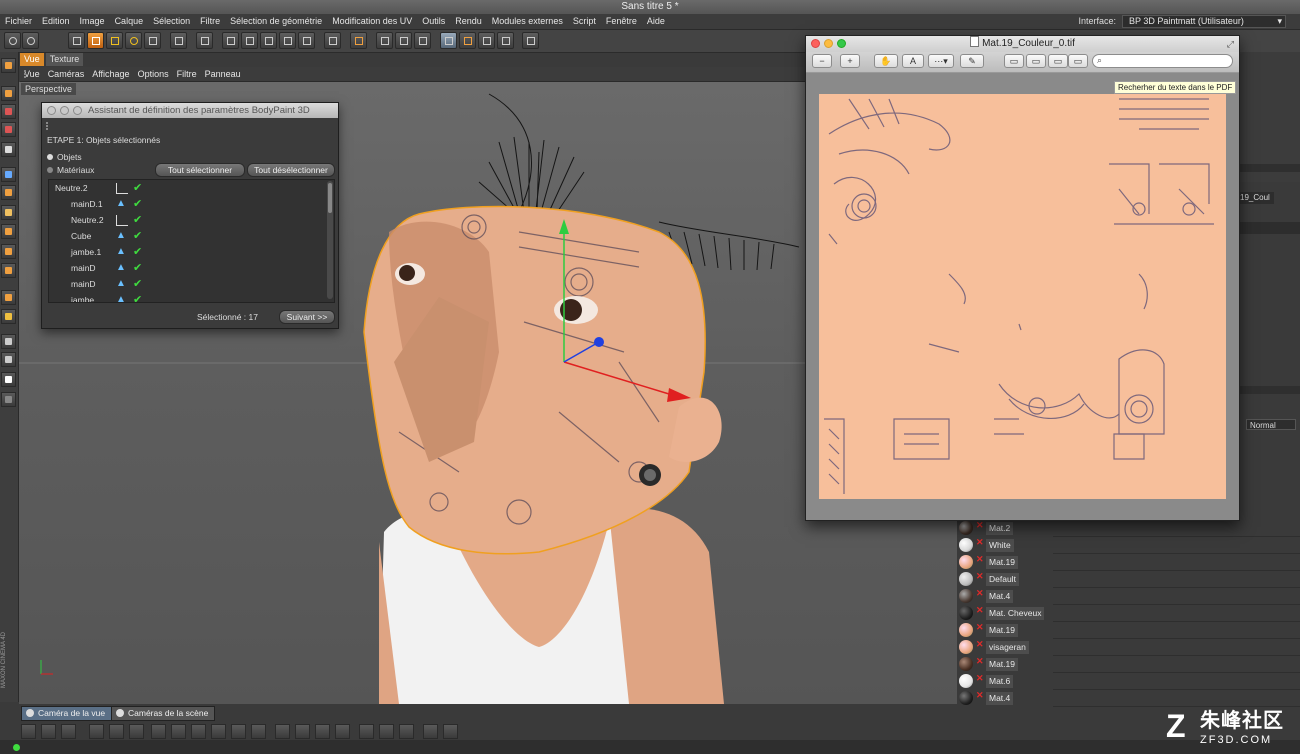 This screenshot has height=754, width=1300. What do you see at coordinates (1128, 545) in the screenshot?
I see `list-item: ✕ White` at bounding box center [1128, 545].